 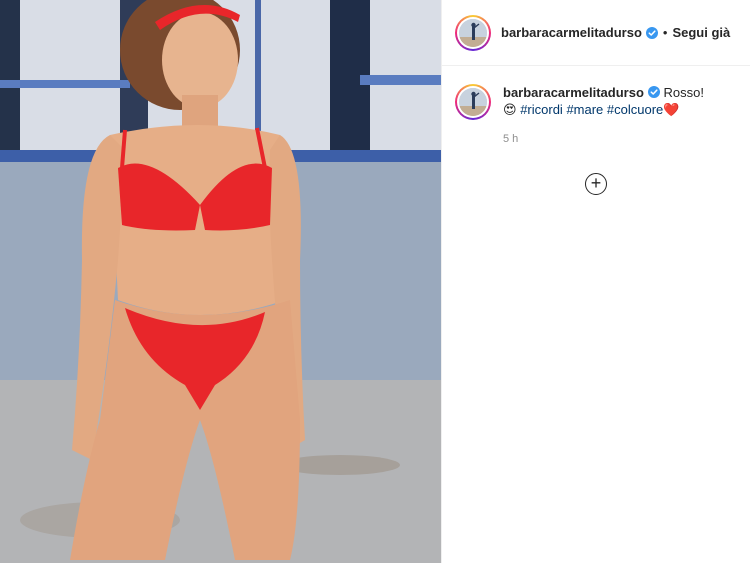 I want to click on caption-avatar, so click(x=473, y=102).